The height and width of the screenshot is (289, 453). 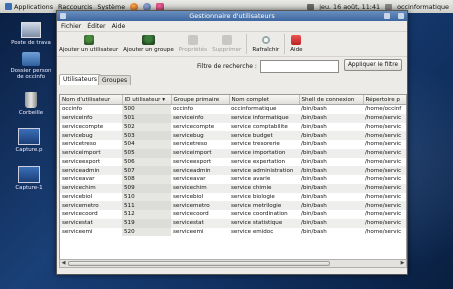 What do you see at coordinates (31, 30) in the screenshot?
I see `computer-icon` at bounding box center [31, 30].